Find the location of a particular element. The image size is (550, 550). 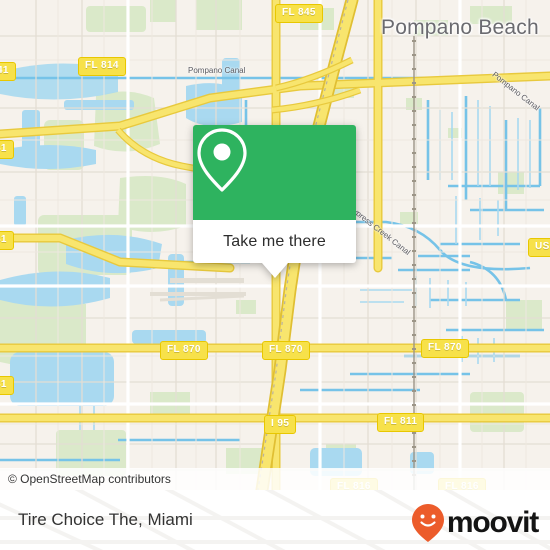

footer-bar: Tire Choice The, Miami moovit is located at coordinates (275, 520).